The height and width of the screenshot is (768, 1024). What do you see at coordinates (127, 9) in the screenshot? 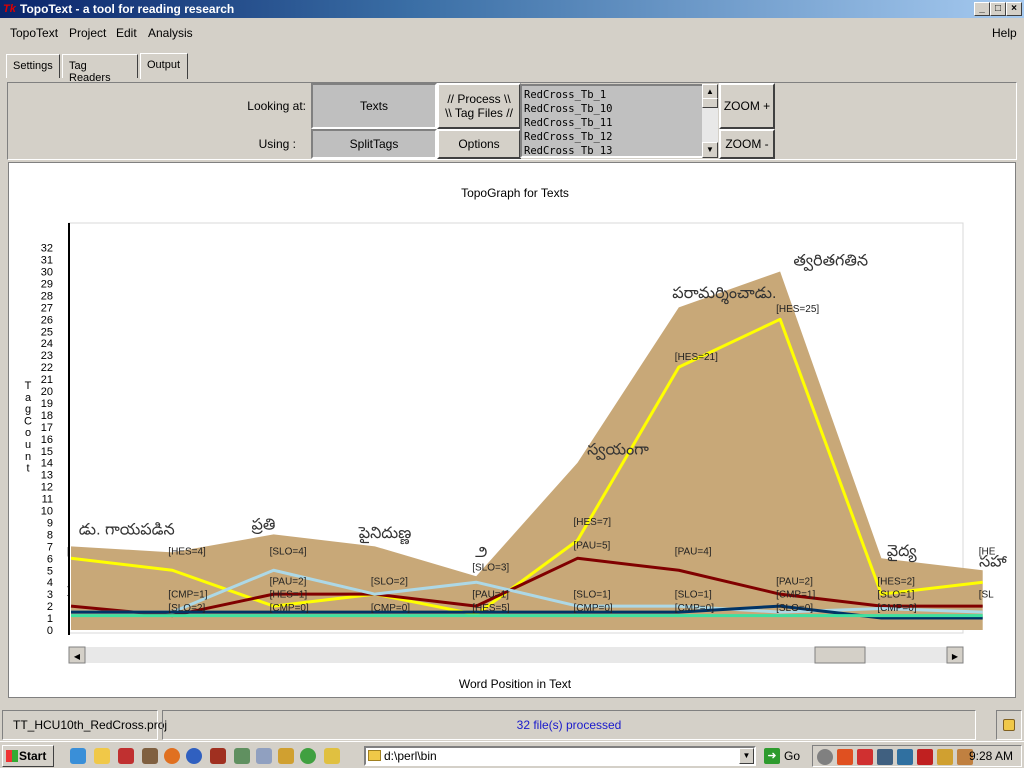
I see `window-title: TopoText - a tool for reading research` at bounding box center [127, 9].